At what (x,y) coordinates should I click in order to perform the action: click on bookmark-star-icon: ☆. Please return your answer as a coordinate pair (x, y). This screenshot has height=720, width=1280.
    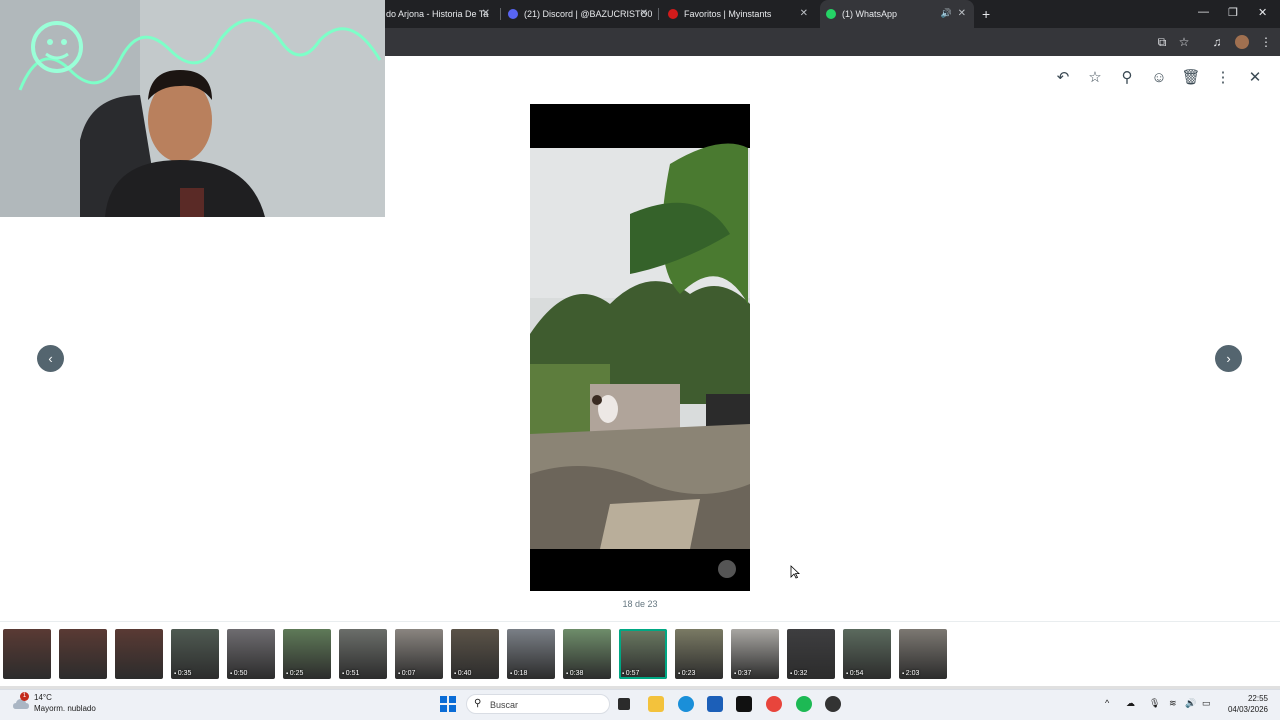
    Looking at the image, I should click on (1184, 42).